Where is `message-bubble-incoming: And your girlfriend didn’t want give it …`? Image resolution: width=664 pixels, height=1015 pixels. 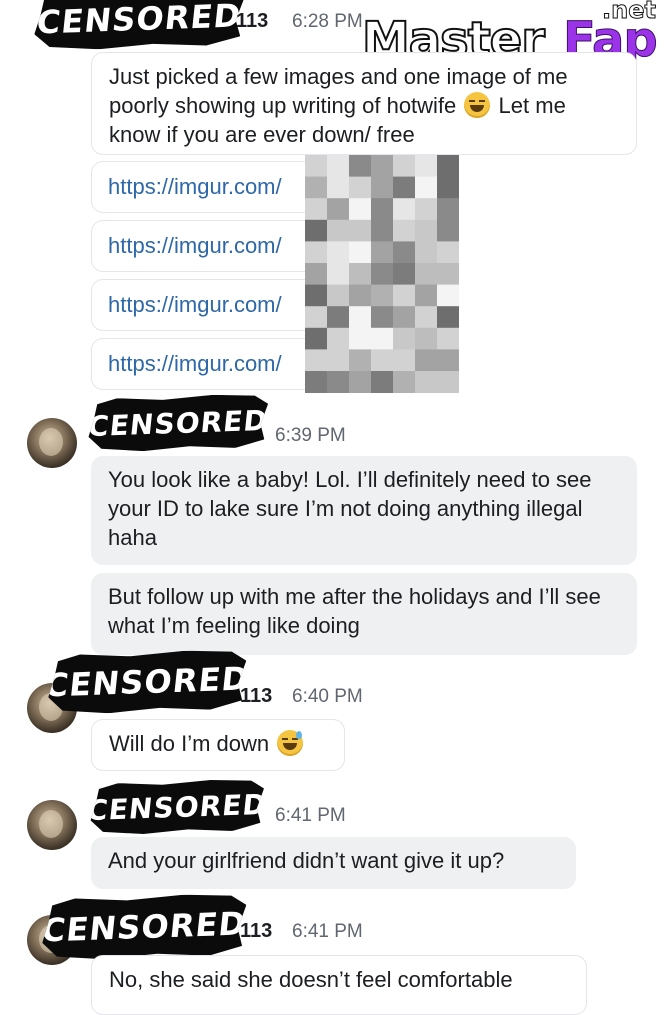
message-bubble-incoming: And your girlfriend didn’t want give it … is located at coordinates (333, 863).